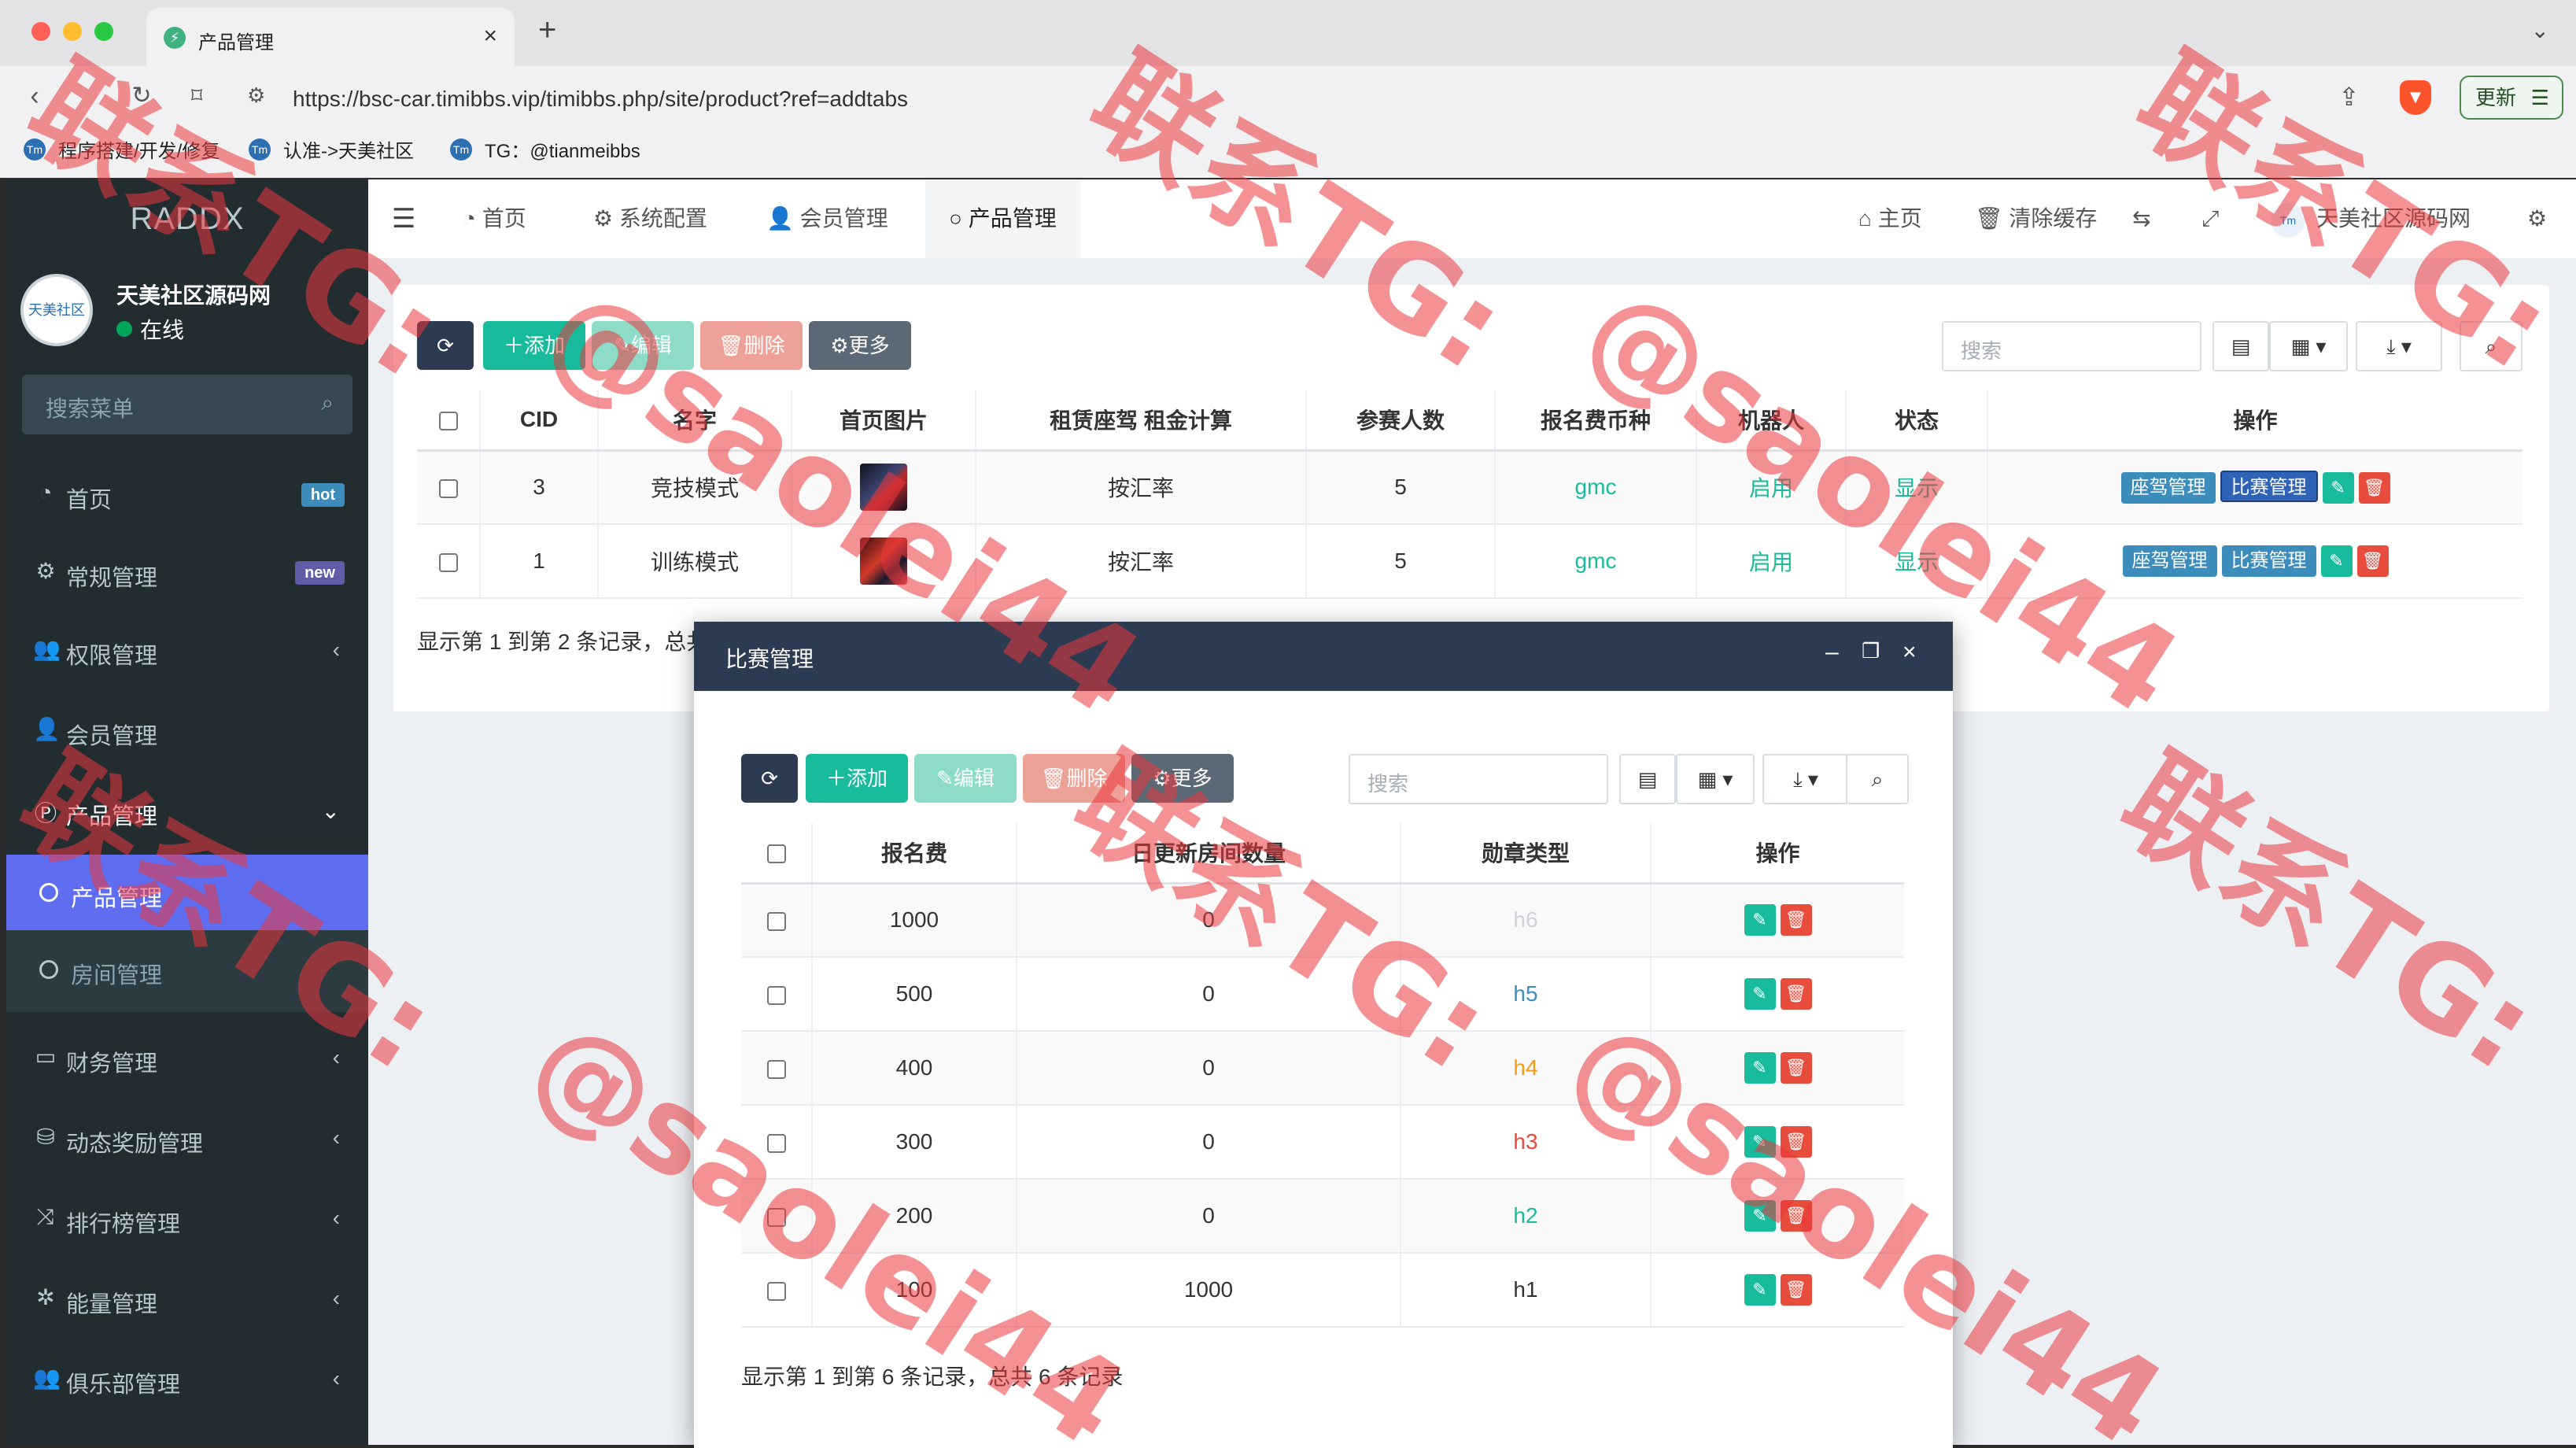  What do you see at coordinates (327, 403) in the screenshot?
I see `search-icon: ⌕` at bounding box center [327, 403].